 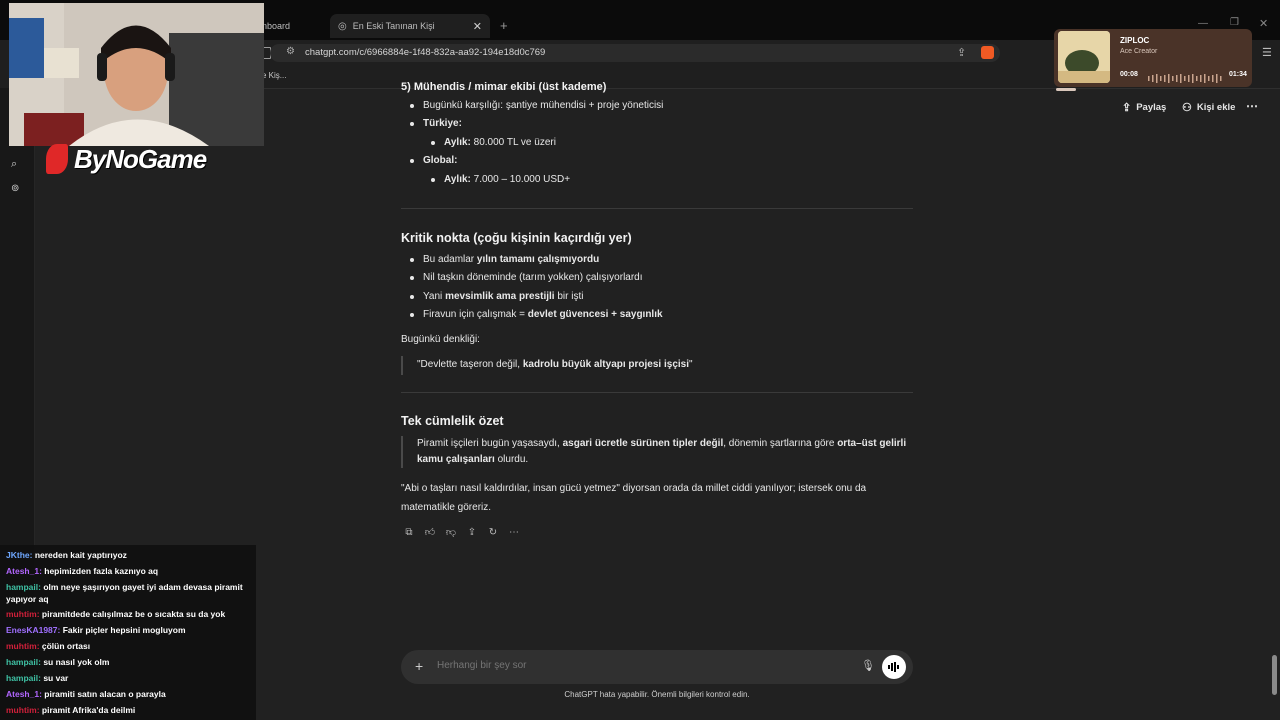 I want to click on more-icon: ⋯, so click(x=514, y=533).